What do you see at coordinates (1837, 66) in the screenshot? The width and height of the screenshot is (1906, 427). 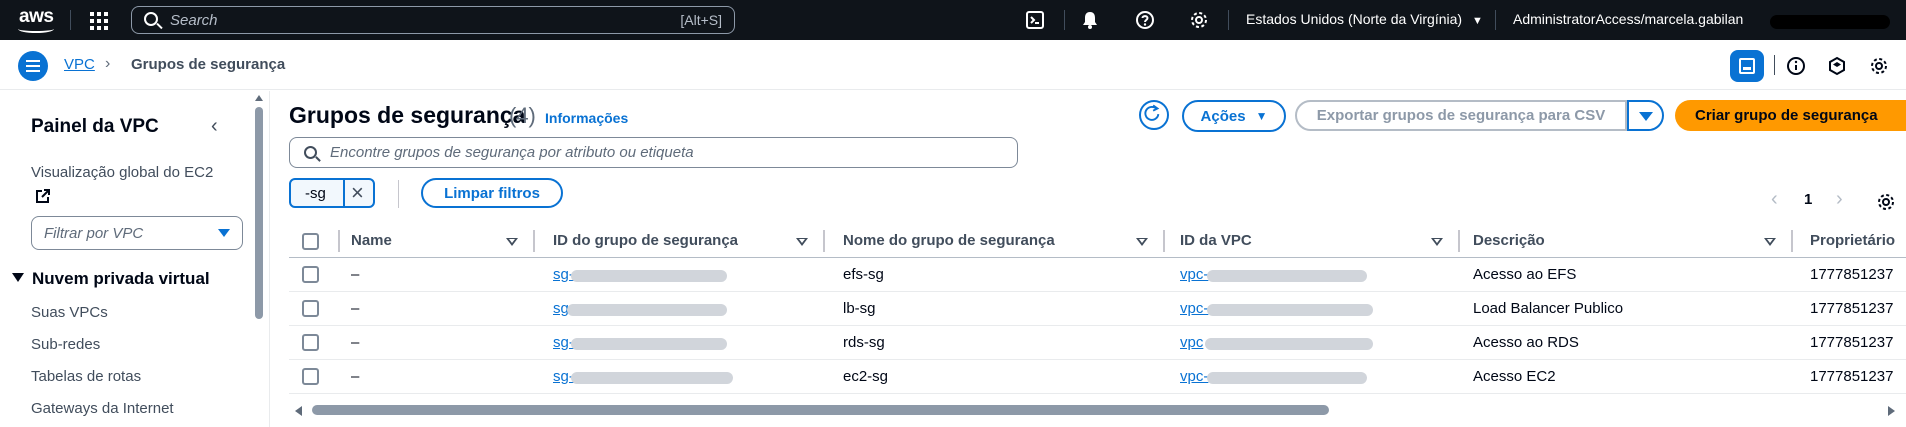 I see `hexagon-icon` at bounding box center [1837, 66].